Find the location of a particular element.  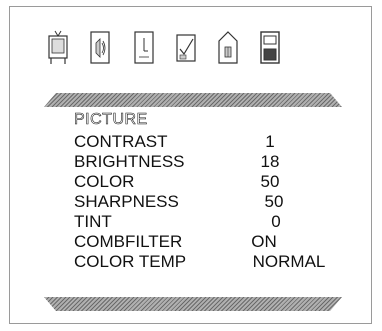

menu-top-bar is located at coordinates (193, 100).